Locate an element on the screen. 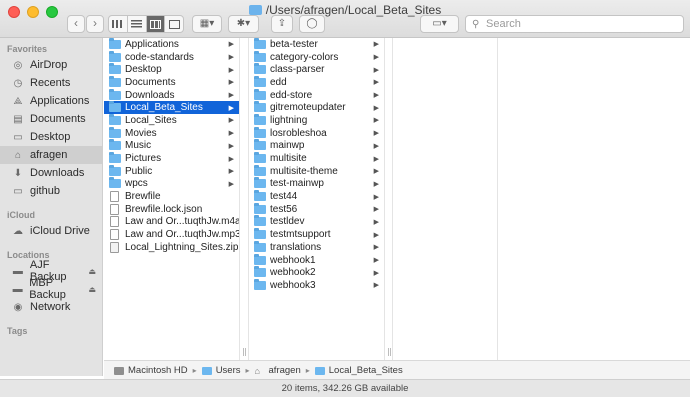 This screenshot has height=397, width=690. sidebar-item-documents: ▤ Documents is located at coordinates (51, 119).